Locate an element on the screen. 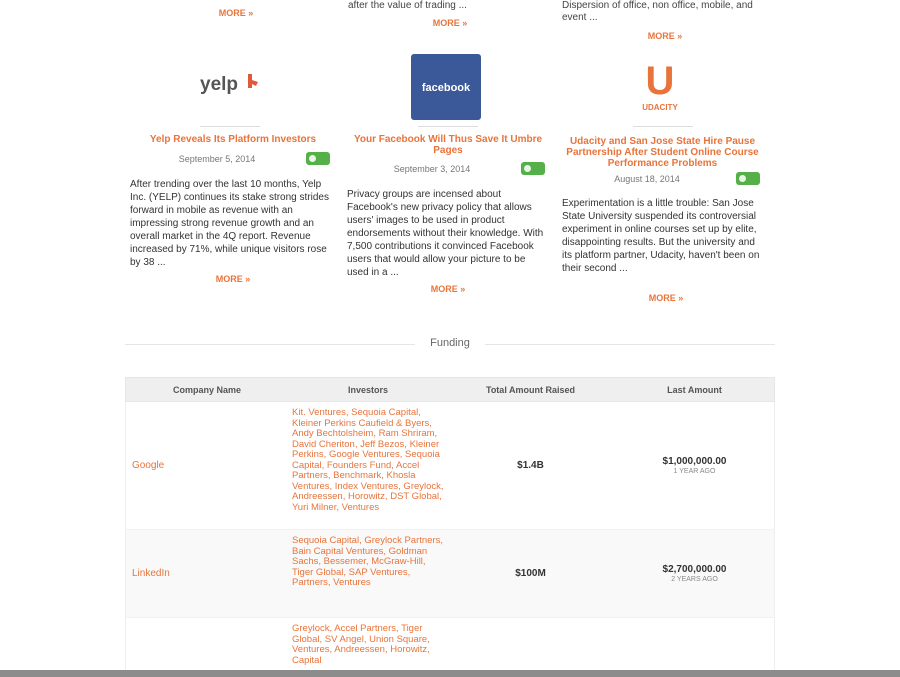  yelp-logo: yelp is located at coordinates (230, 83).